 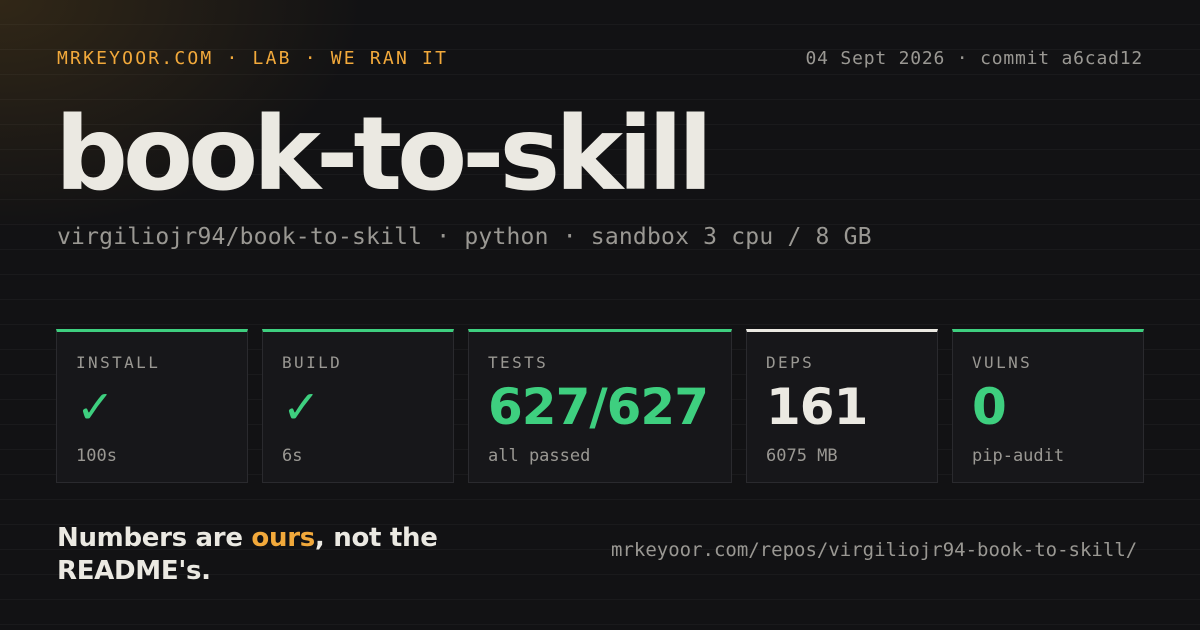 What do you see at coordinates (358, 406) in the screenshot?
I see `stat-card-build: BUILD ✓ 6s` at bounding box center [358, 406].